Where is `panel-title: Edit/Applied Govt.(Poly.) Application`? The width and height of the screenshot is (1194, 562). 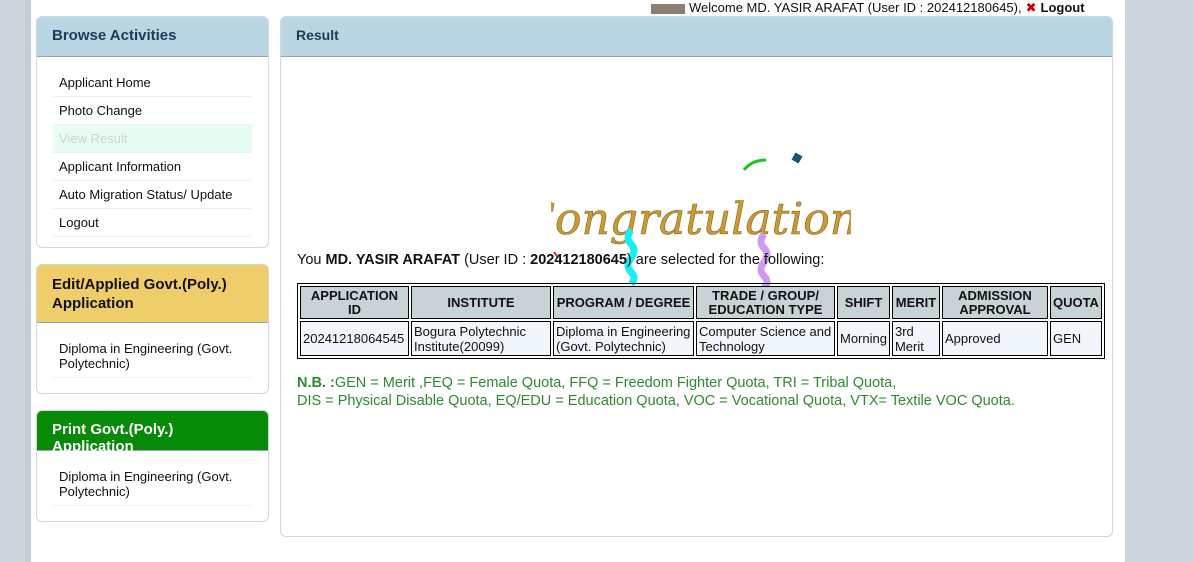
panel-title: Edit/Applied Govt.(Poly.) Application is located at coordinates (152, 294).